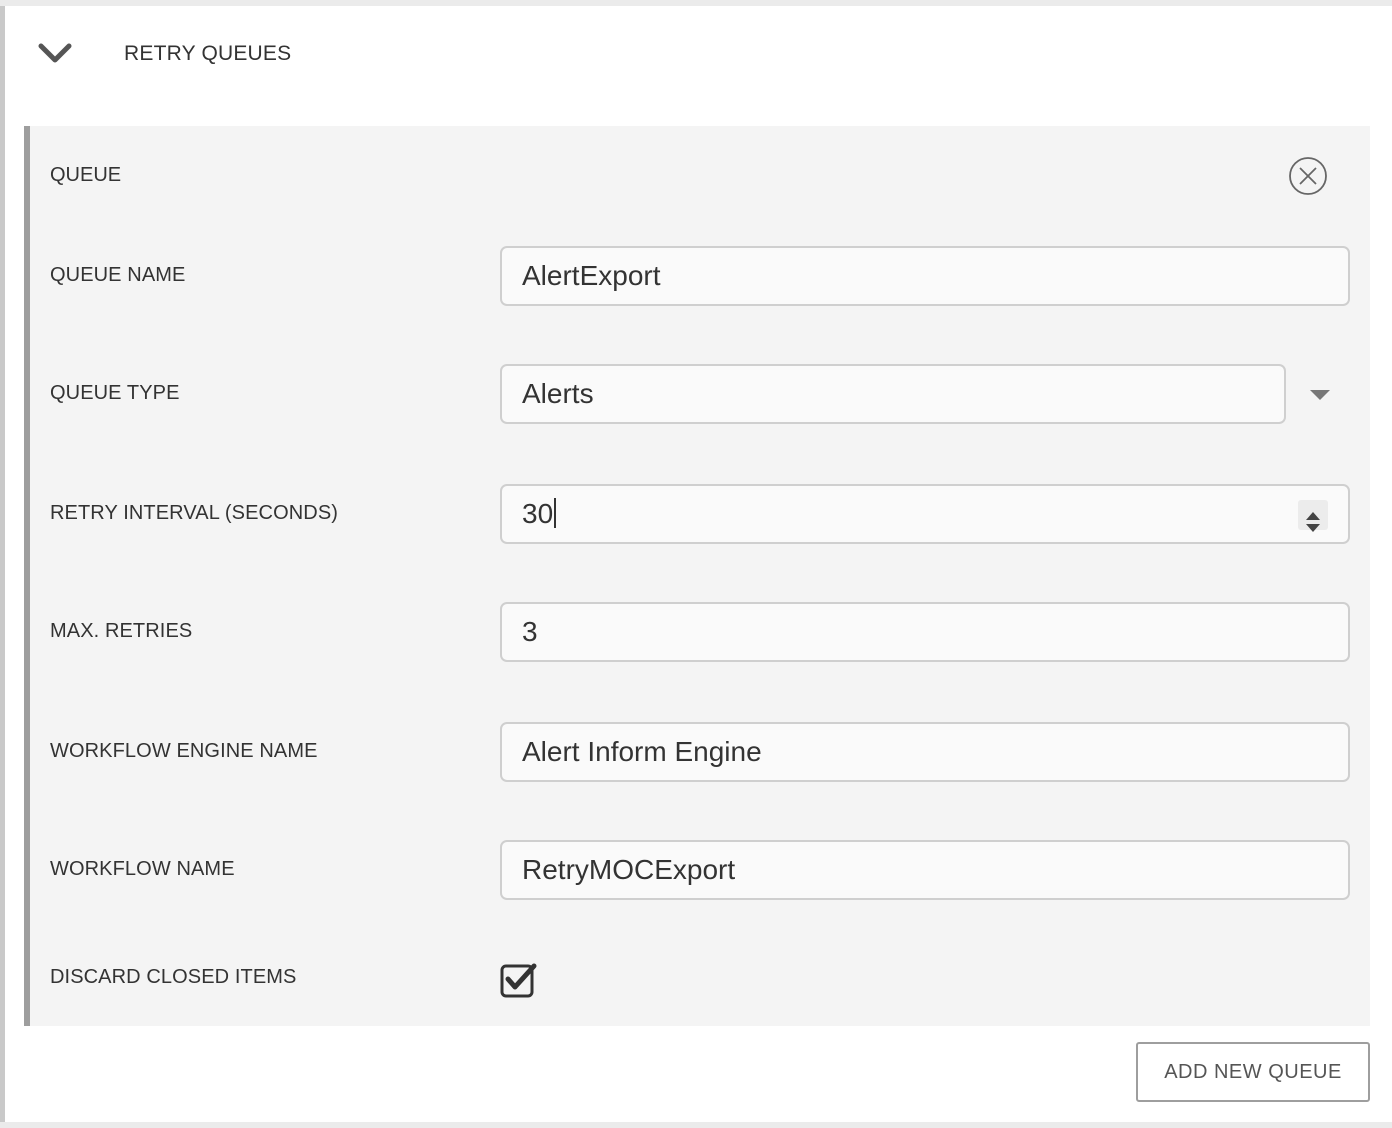  What do you see at coordinates (121, 631) in the screenshot?
I see `max-retries-label: MAX. RETRIES` at bounding box center [121, 631].